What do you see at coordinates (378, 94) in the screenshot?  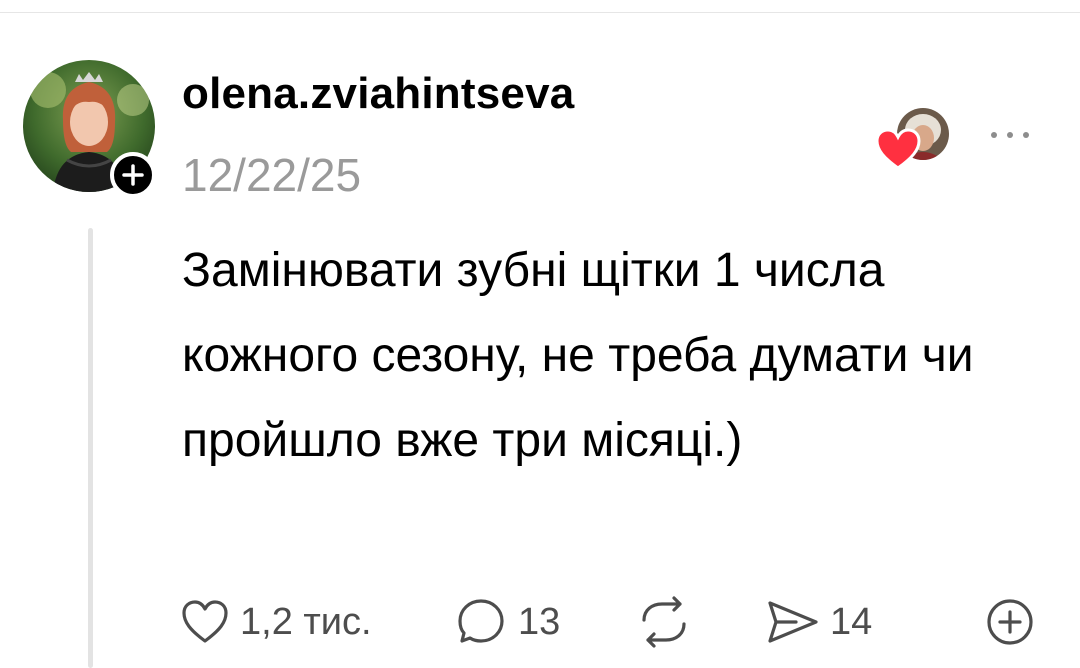 I see `username: olena.zviahintseva` at bounding box center [378, 94].